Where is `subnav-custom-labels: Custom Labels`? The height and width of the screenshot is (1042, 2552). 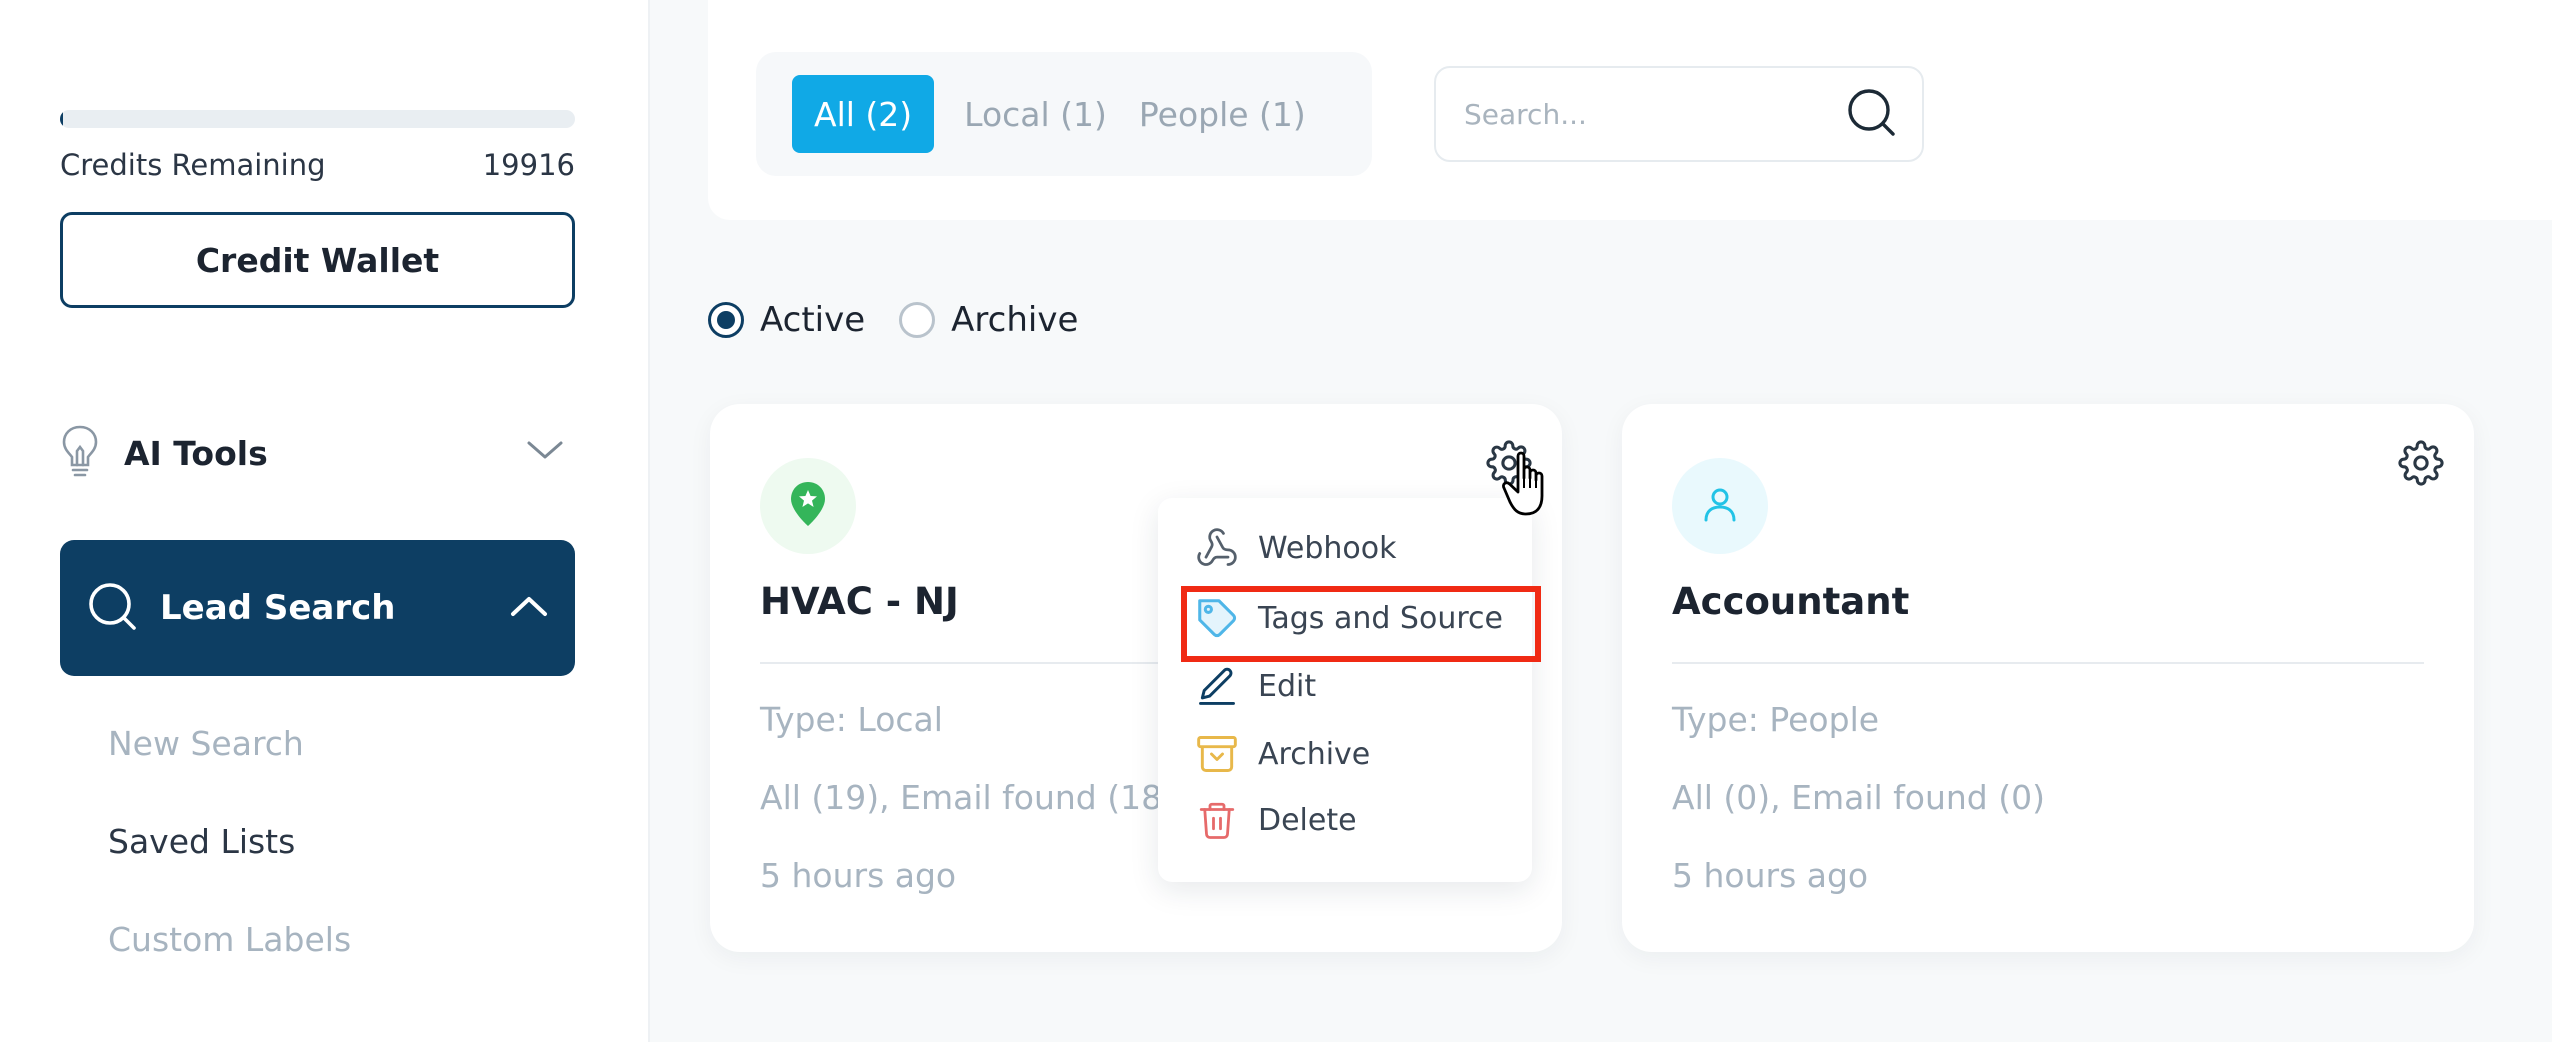 subnav-custom-labels: Custom Labels is located at coordinates (229, 939).